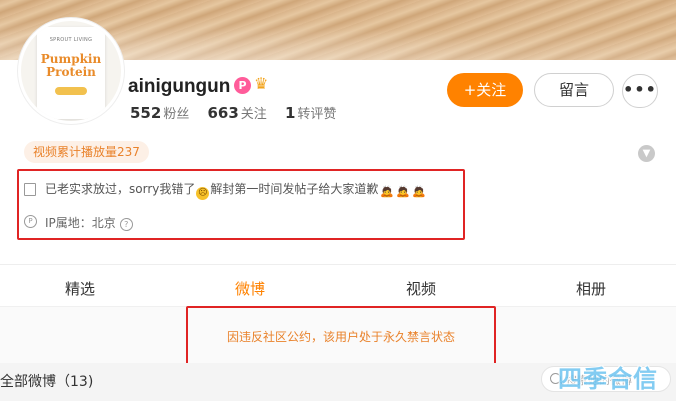  What do you see at coordinates (250, 288) in the screenshot?
I see `tab-weibo: 微博` at bounding box center [250, 288].